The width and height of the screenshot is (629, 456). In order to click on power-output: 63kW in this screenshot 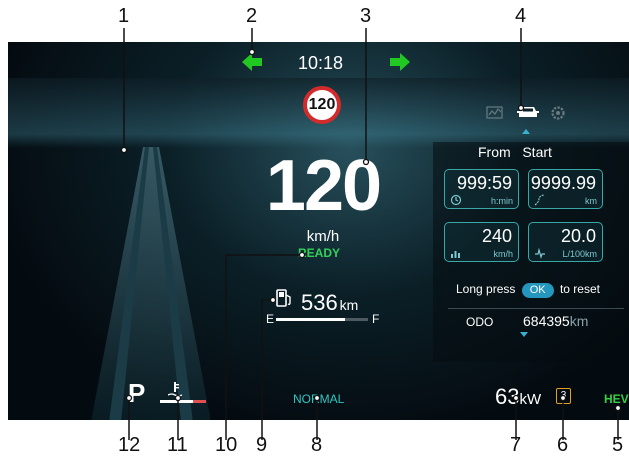, I will do `click(518, 397)`.